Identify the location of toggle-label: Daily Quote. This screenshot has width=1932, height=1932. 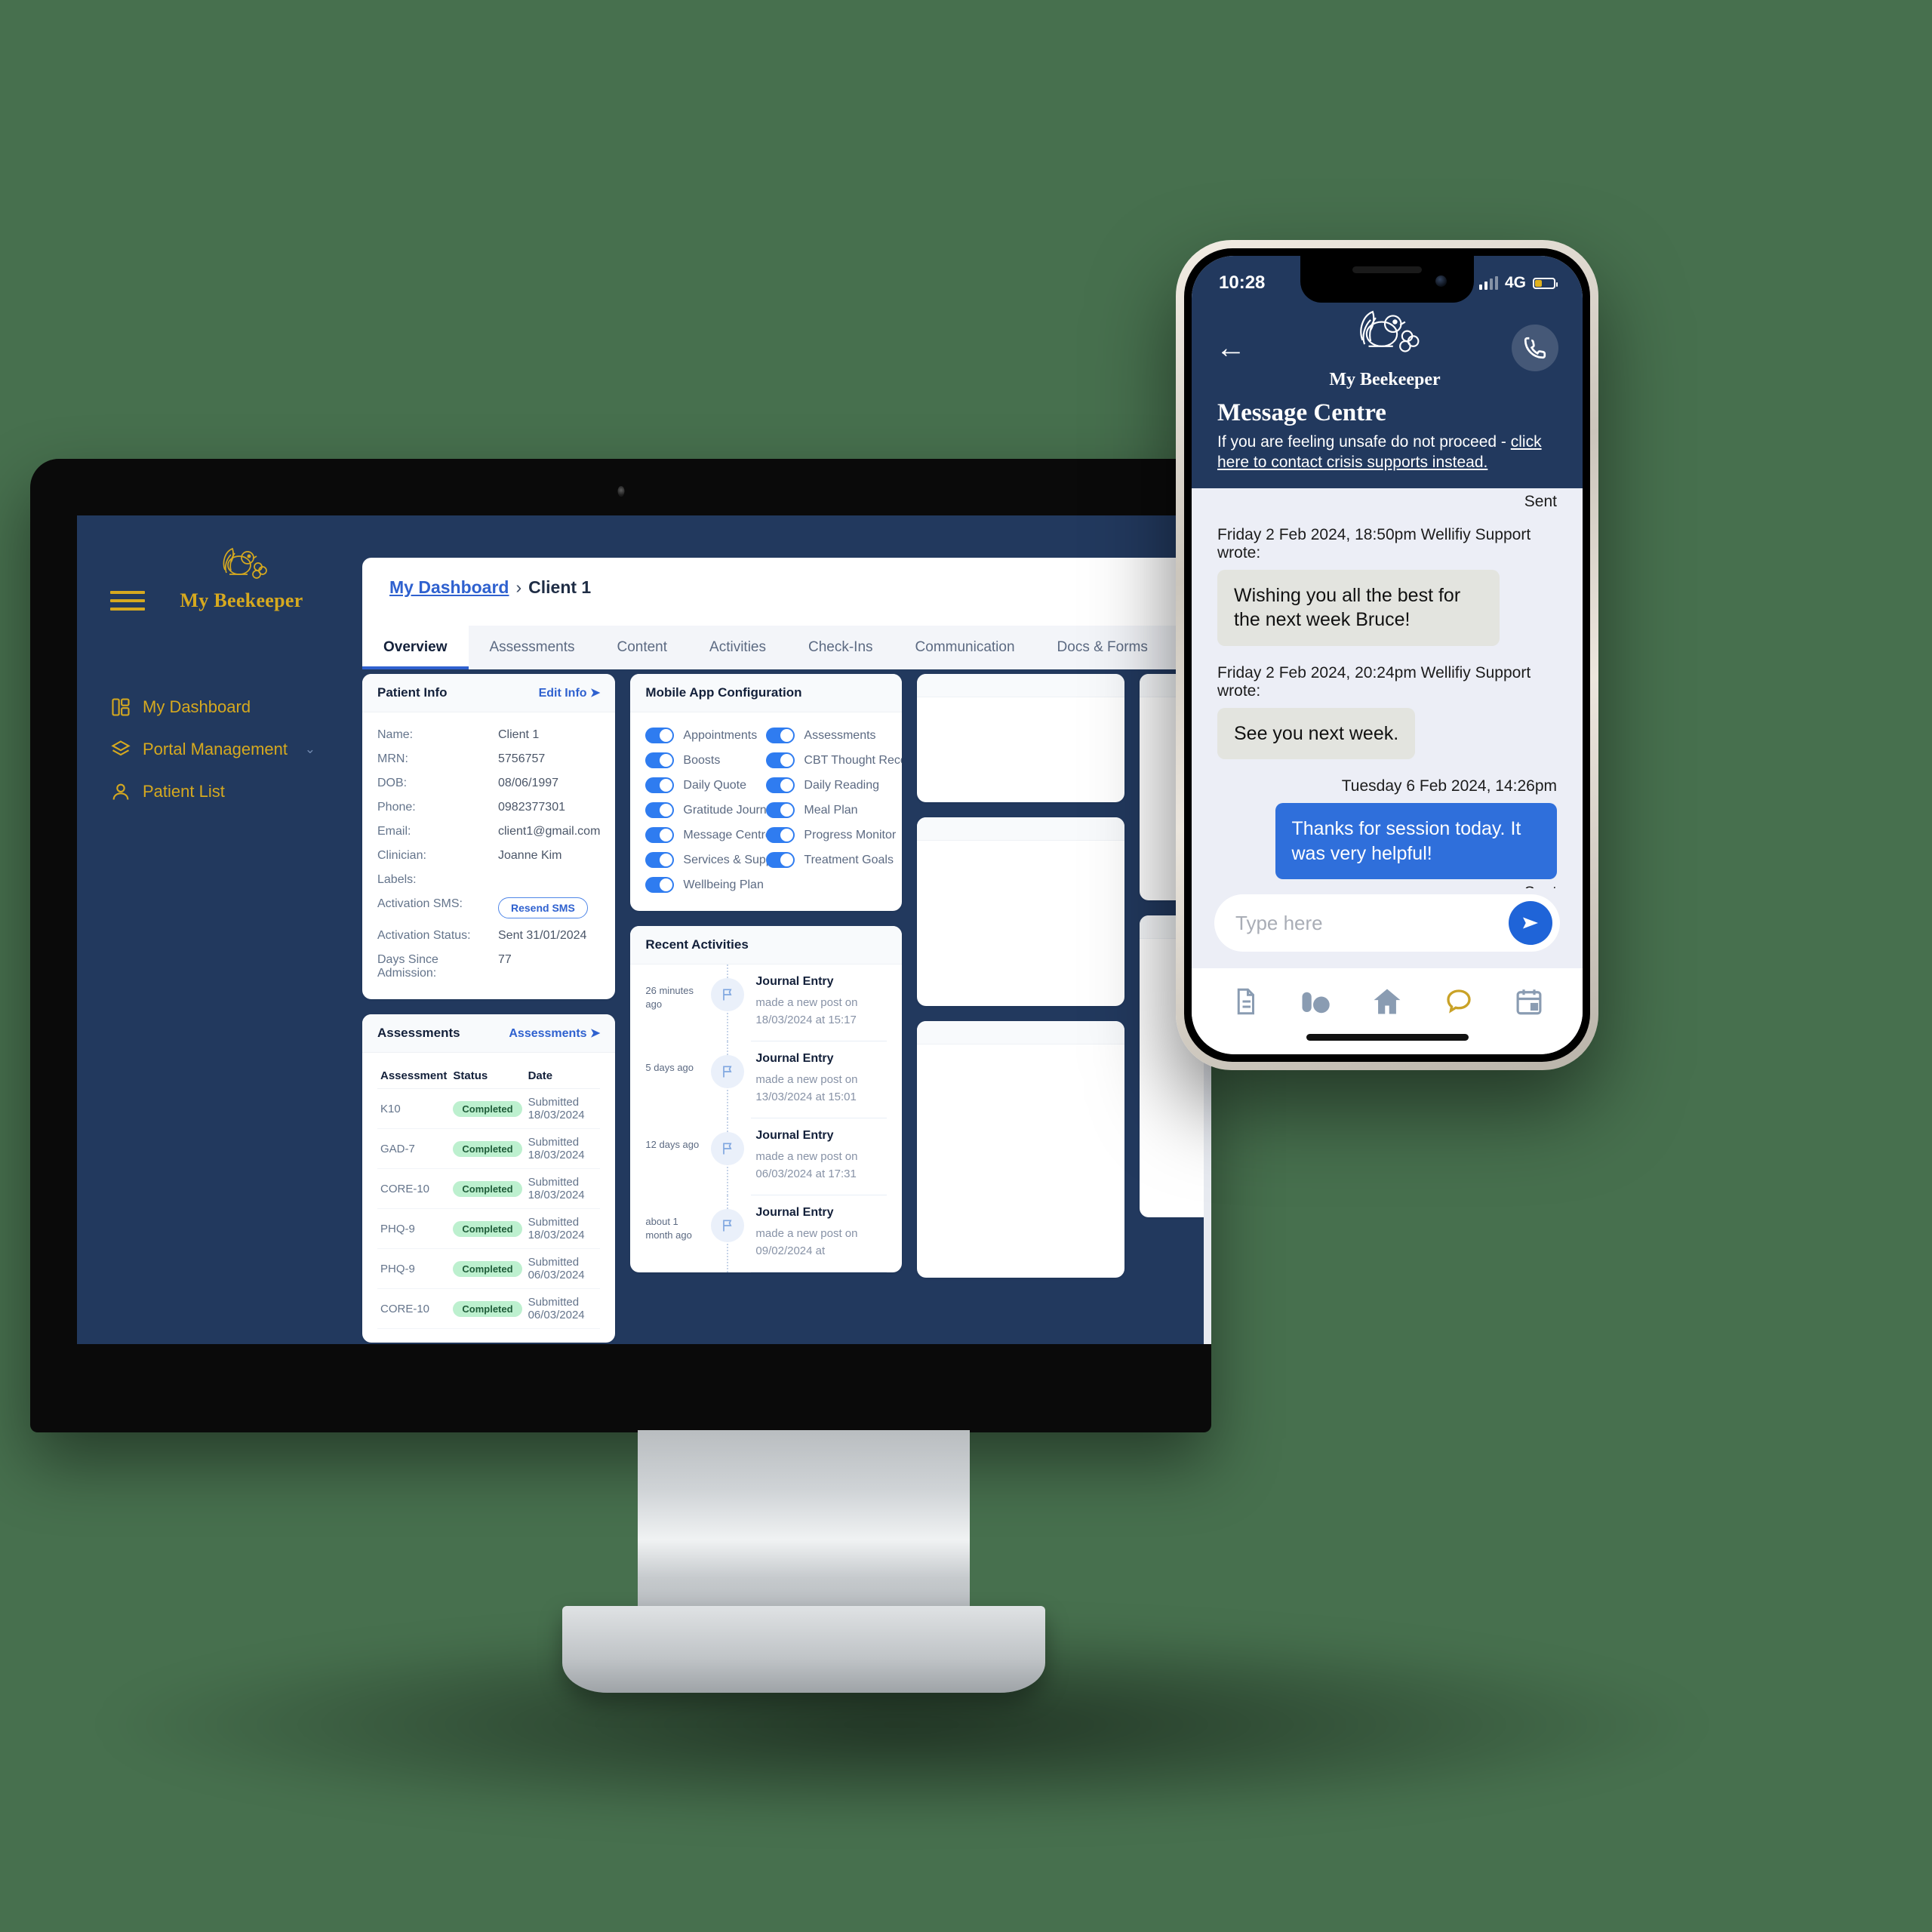
(714, 785).